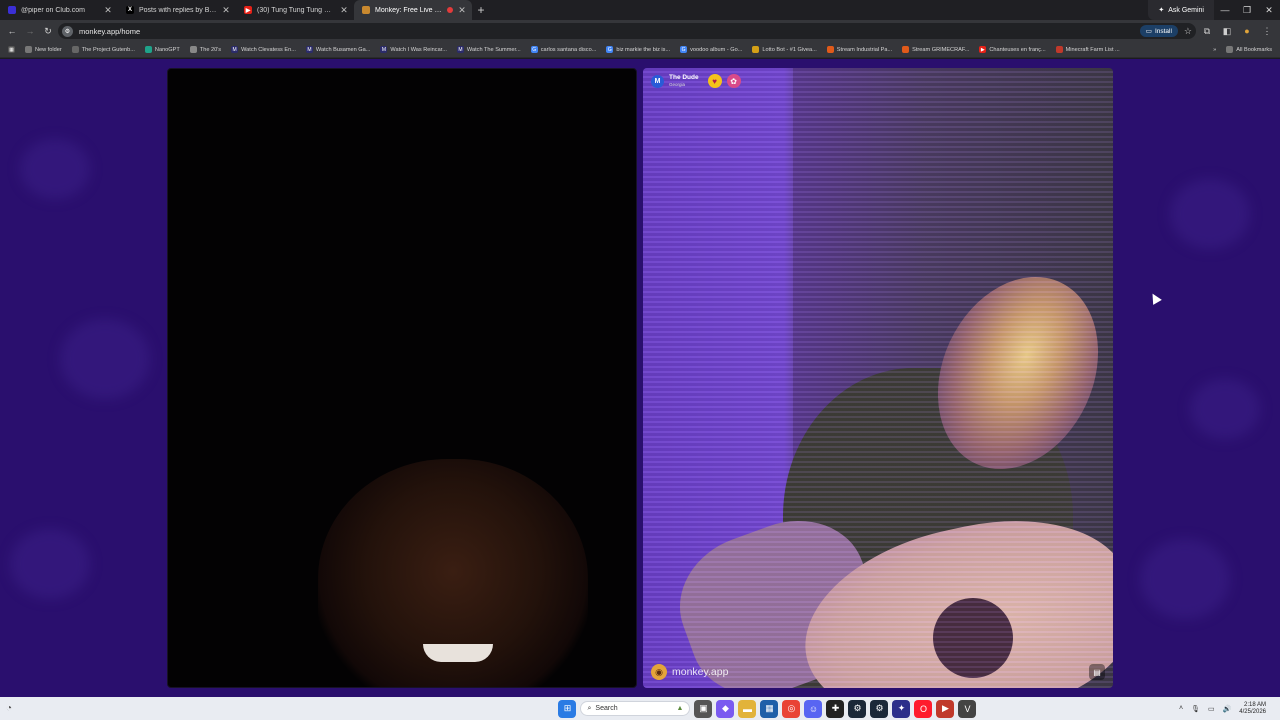  I want to click on ask-gemini-button: ✦ Ask Gemini, so click(1181, 10).